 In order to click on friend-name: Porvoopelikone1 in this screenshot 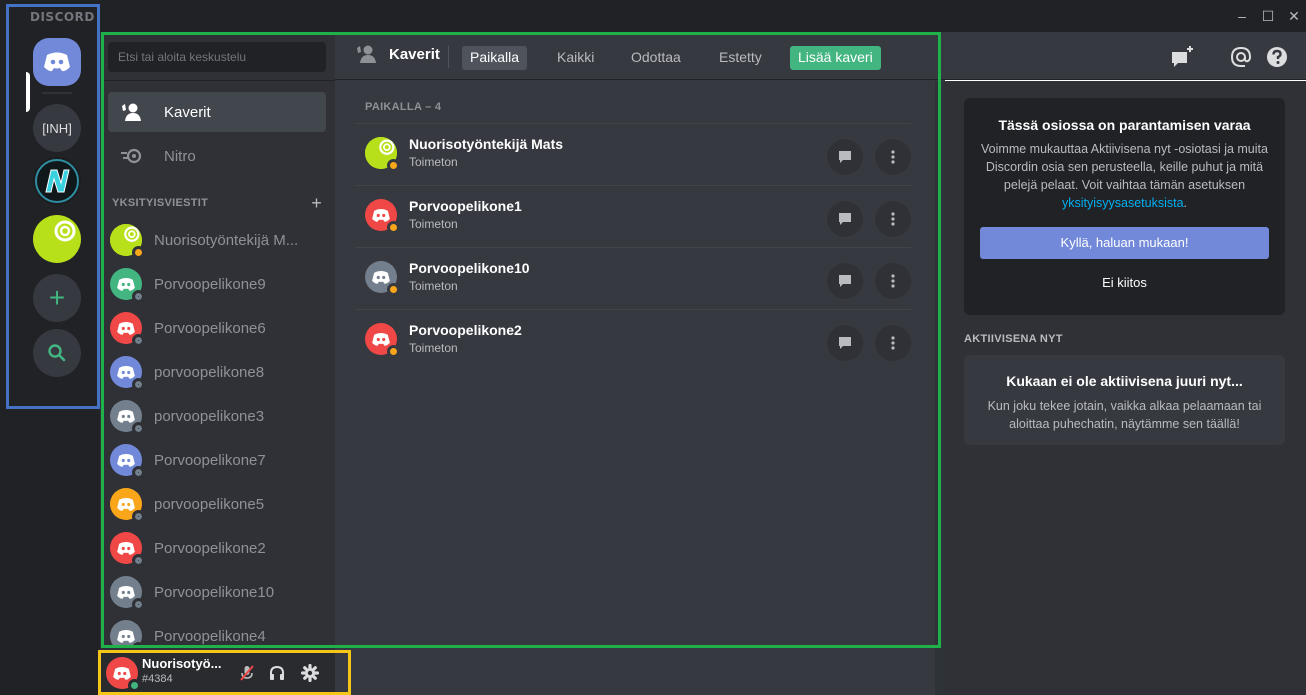, I will do `click(465, 206)`.